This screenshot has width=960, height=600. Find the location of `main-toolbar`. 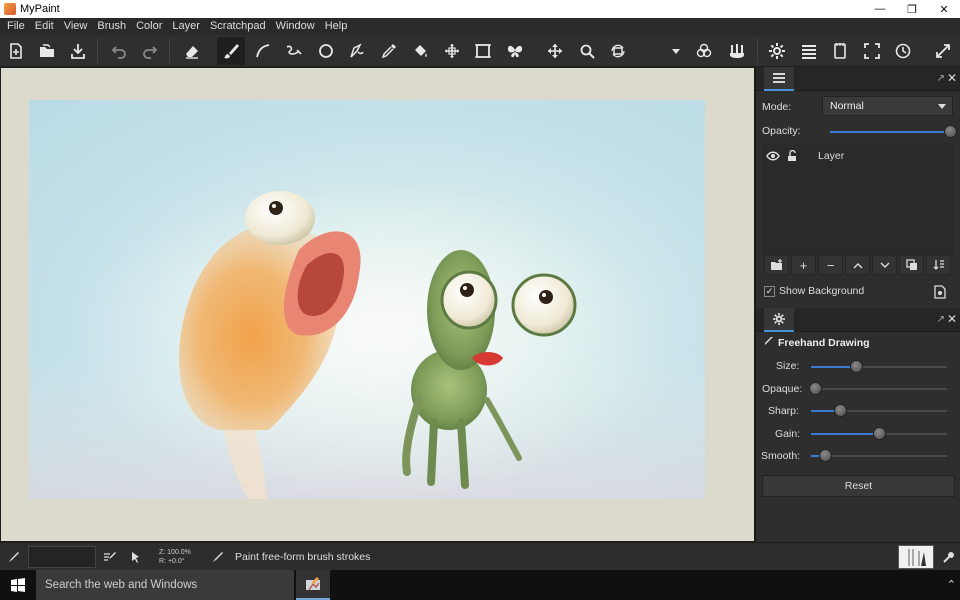

main-toolbar is located at coordinates (480, 51).